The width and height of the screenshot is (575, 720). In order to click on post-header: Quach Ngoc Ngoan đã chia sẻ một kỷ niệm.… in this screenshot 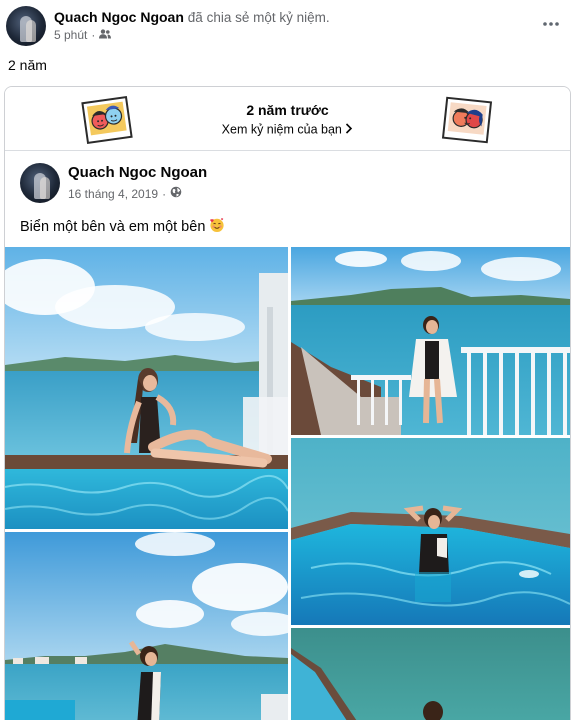, I will do `click(287, 26)`.